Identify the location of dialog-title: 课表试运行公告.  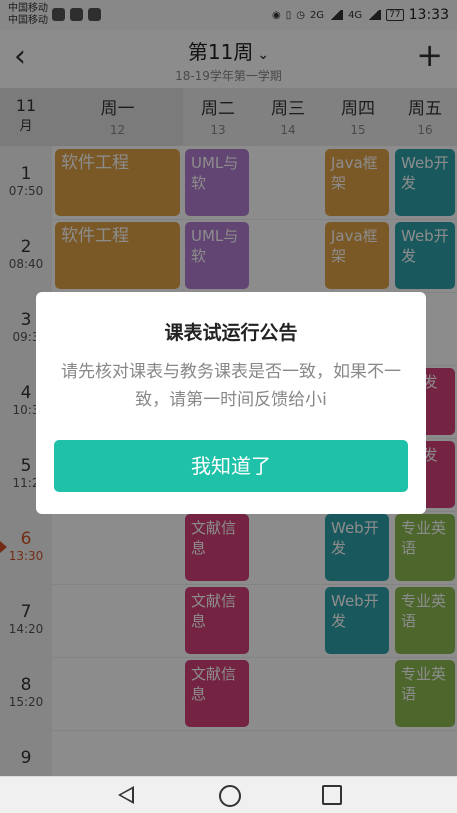
(231, 333).